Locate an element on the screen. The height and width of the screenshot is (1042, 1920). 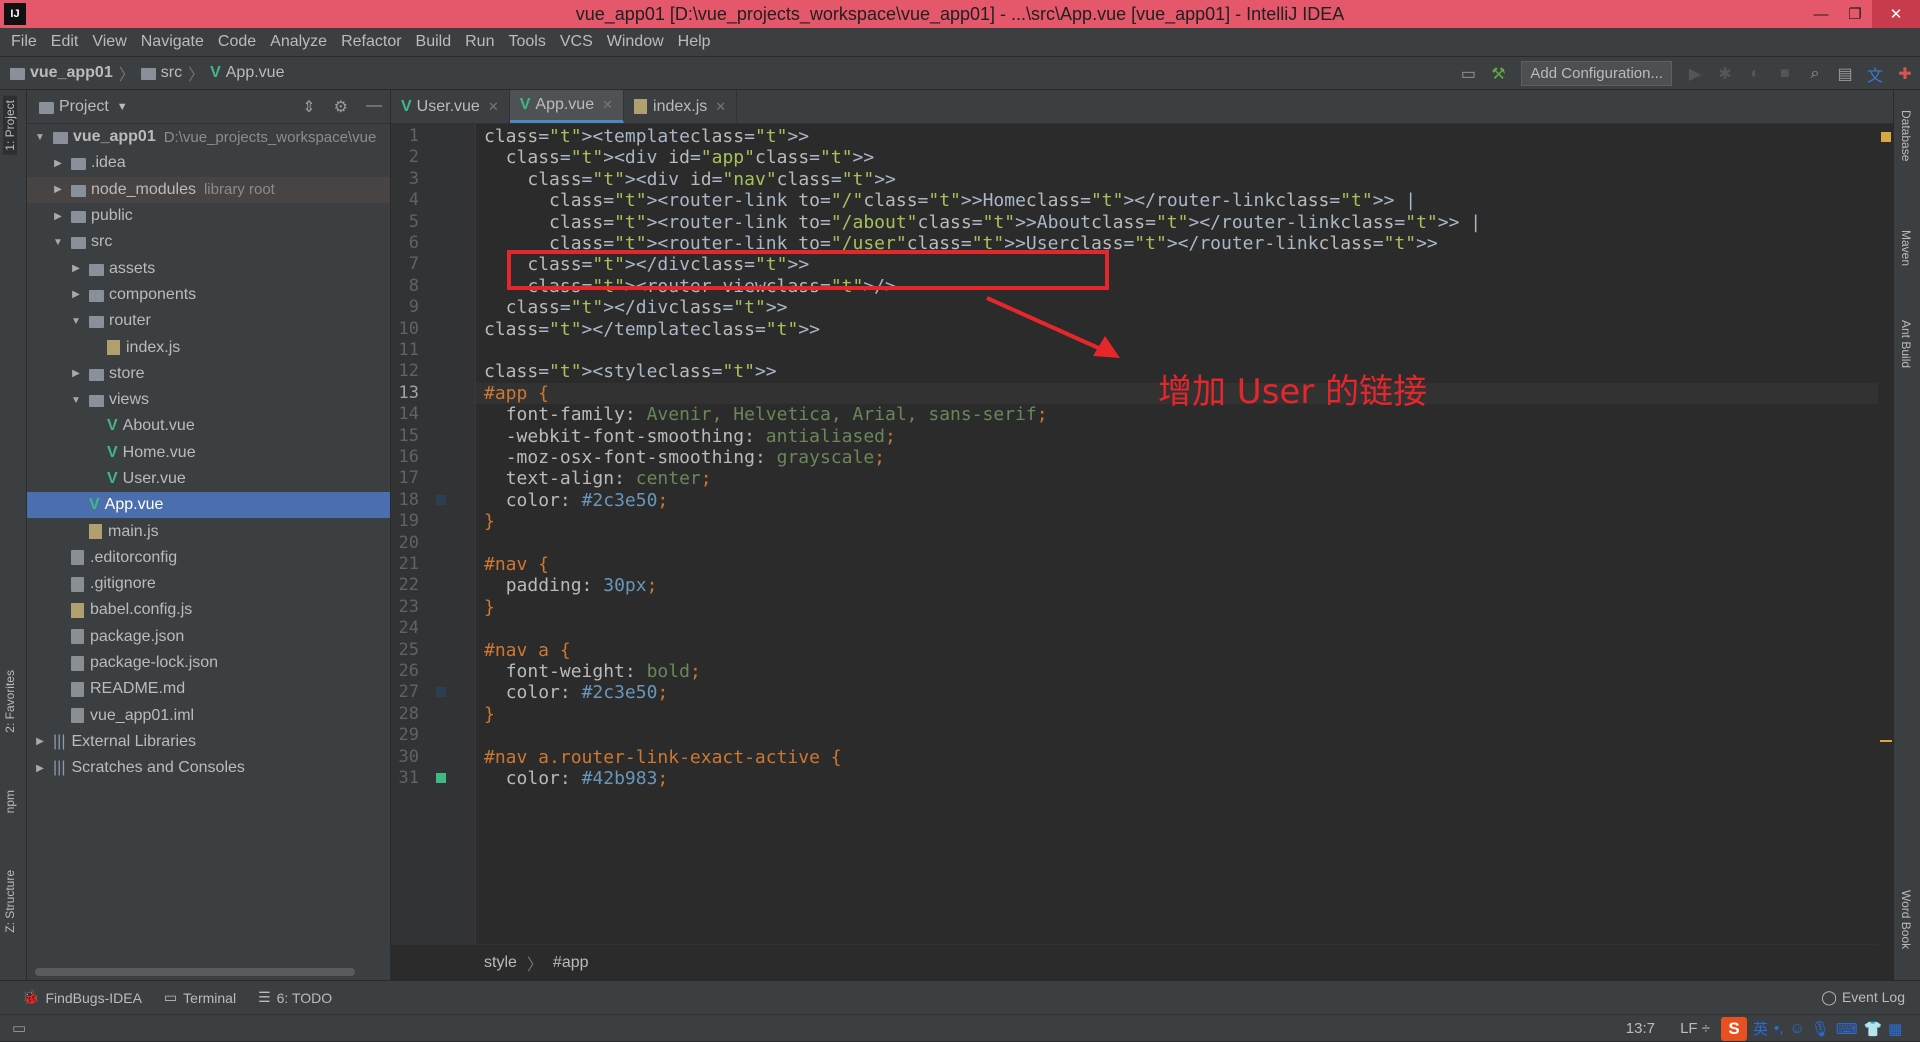
code-line: -webkit-font-smoothing: antialiased; is located at coordinates (690, 436).